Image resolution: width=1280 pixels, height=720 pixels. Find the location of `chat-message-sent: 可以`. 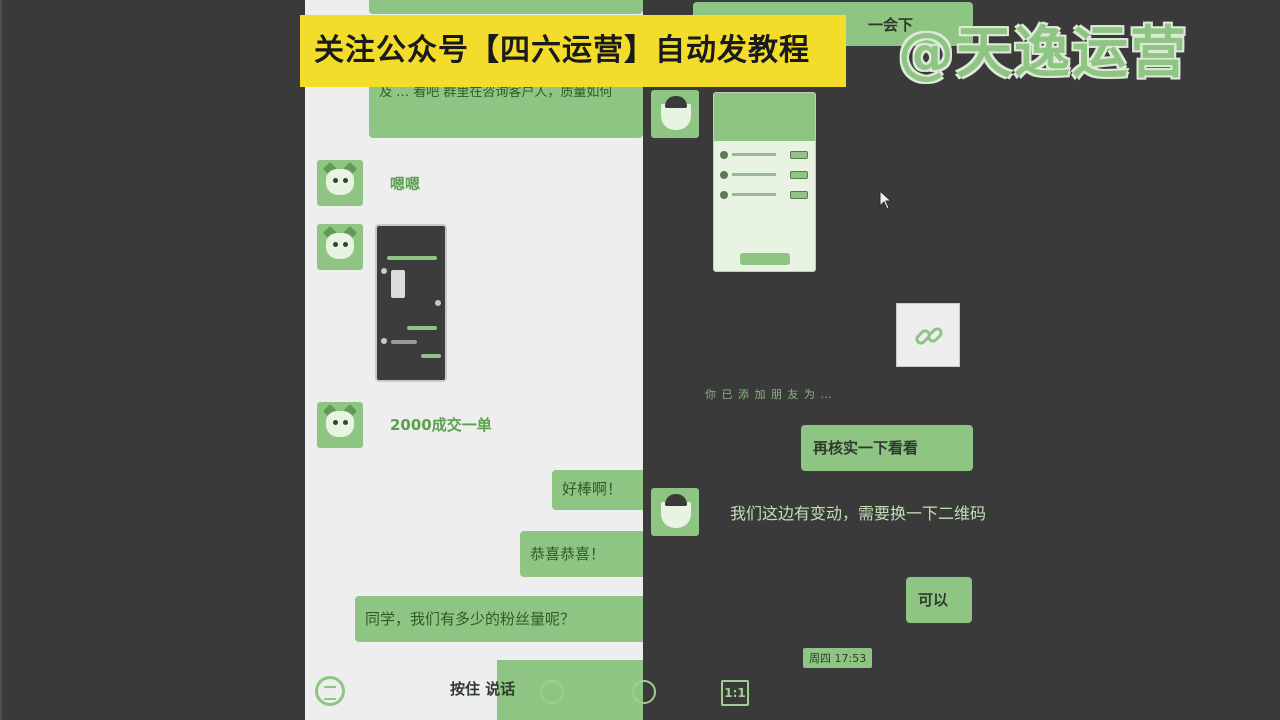

chat-message-sent: 可以 is located at coordinates (939, 600).